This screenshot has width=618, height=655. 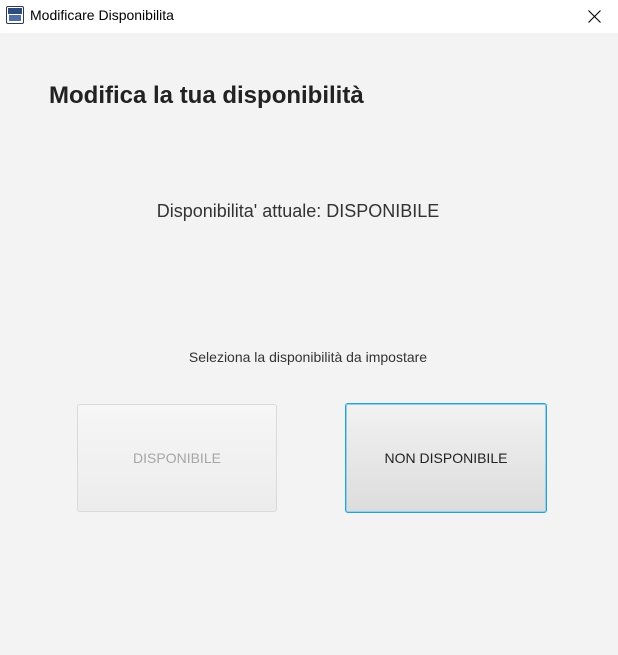 What do you see at coordinates (15, 15) in the screenshot?
I see `app-logo-icon` at bounding box center [15, 15].